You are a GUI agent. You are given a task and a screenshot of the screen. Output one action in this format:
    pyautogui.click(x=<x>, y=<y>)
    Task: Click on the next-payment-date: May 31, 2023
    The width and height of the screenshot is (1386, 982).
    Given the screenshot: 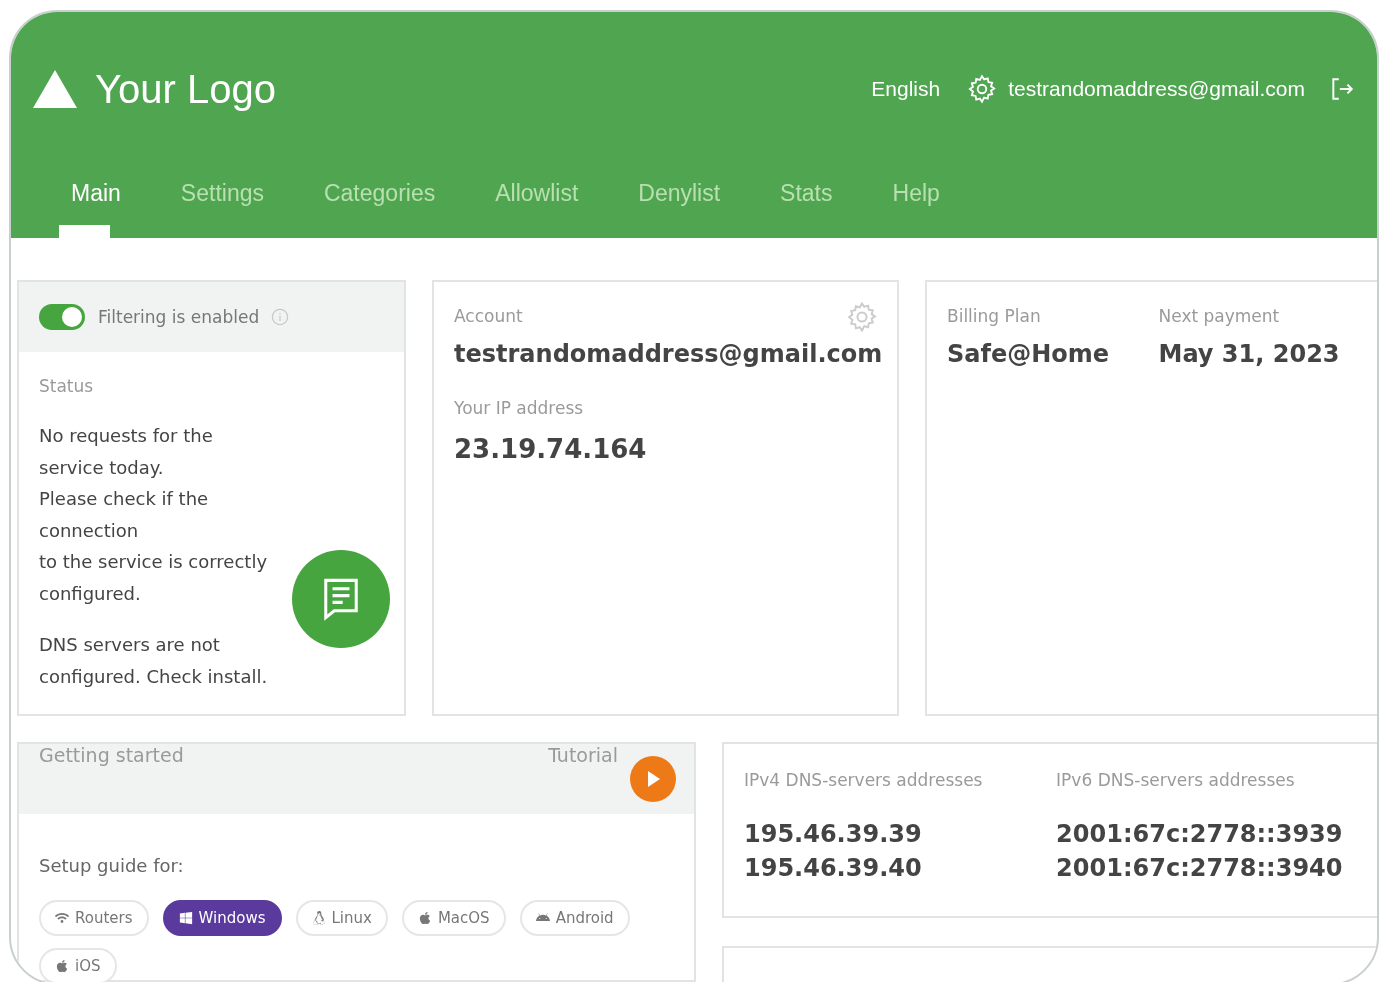 What is the action you would take?
    pyautogui.click(x=1249, y=354)
    